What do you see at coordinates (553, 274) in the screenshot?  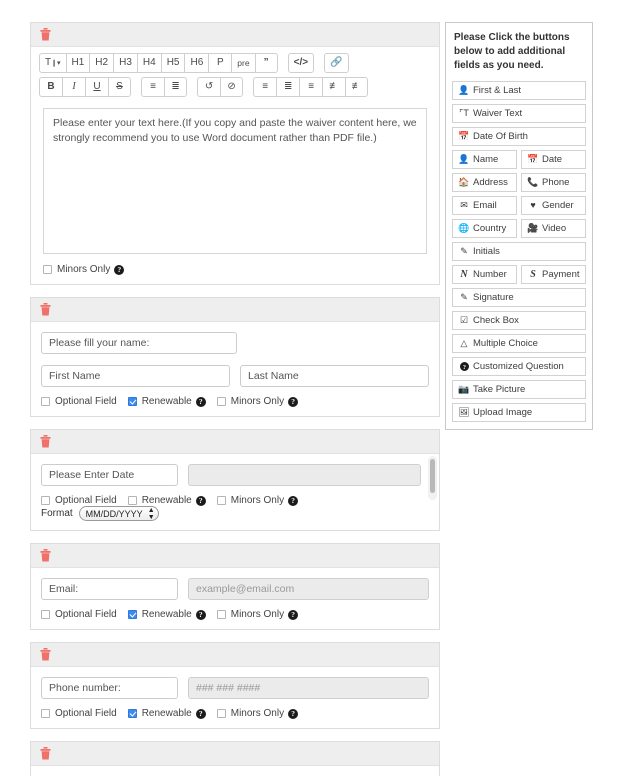 I see `palette-button-payment: S Payment` at bounding box center [553, 274].